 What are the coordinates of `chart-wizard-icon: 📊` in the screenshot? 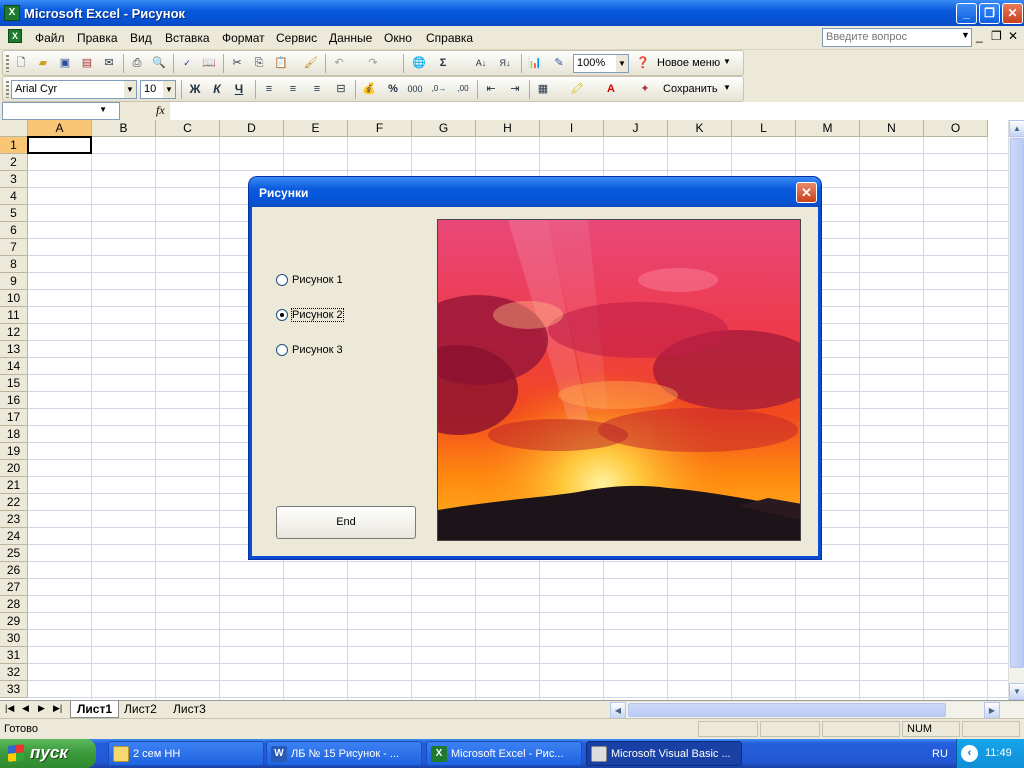 It's located at (535, 63).